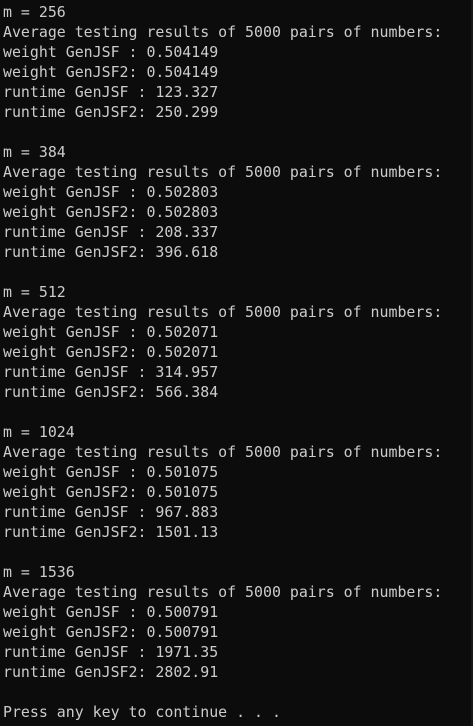  What do you see at coordinates (111, 672) in the screenshot?
I see `runtime-genjsf2-line: runtime GenJSF2: 2802.91` at bounding box center [111, 672].